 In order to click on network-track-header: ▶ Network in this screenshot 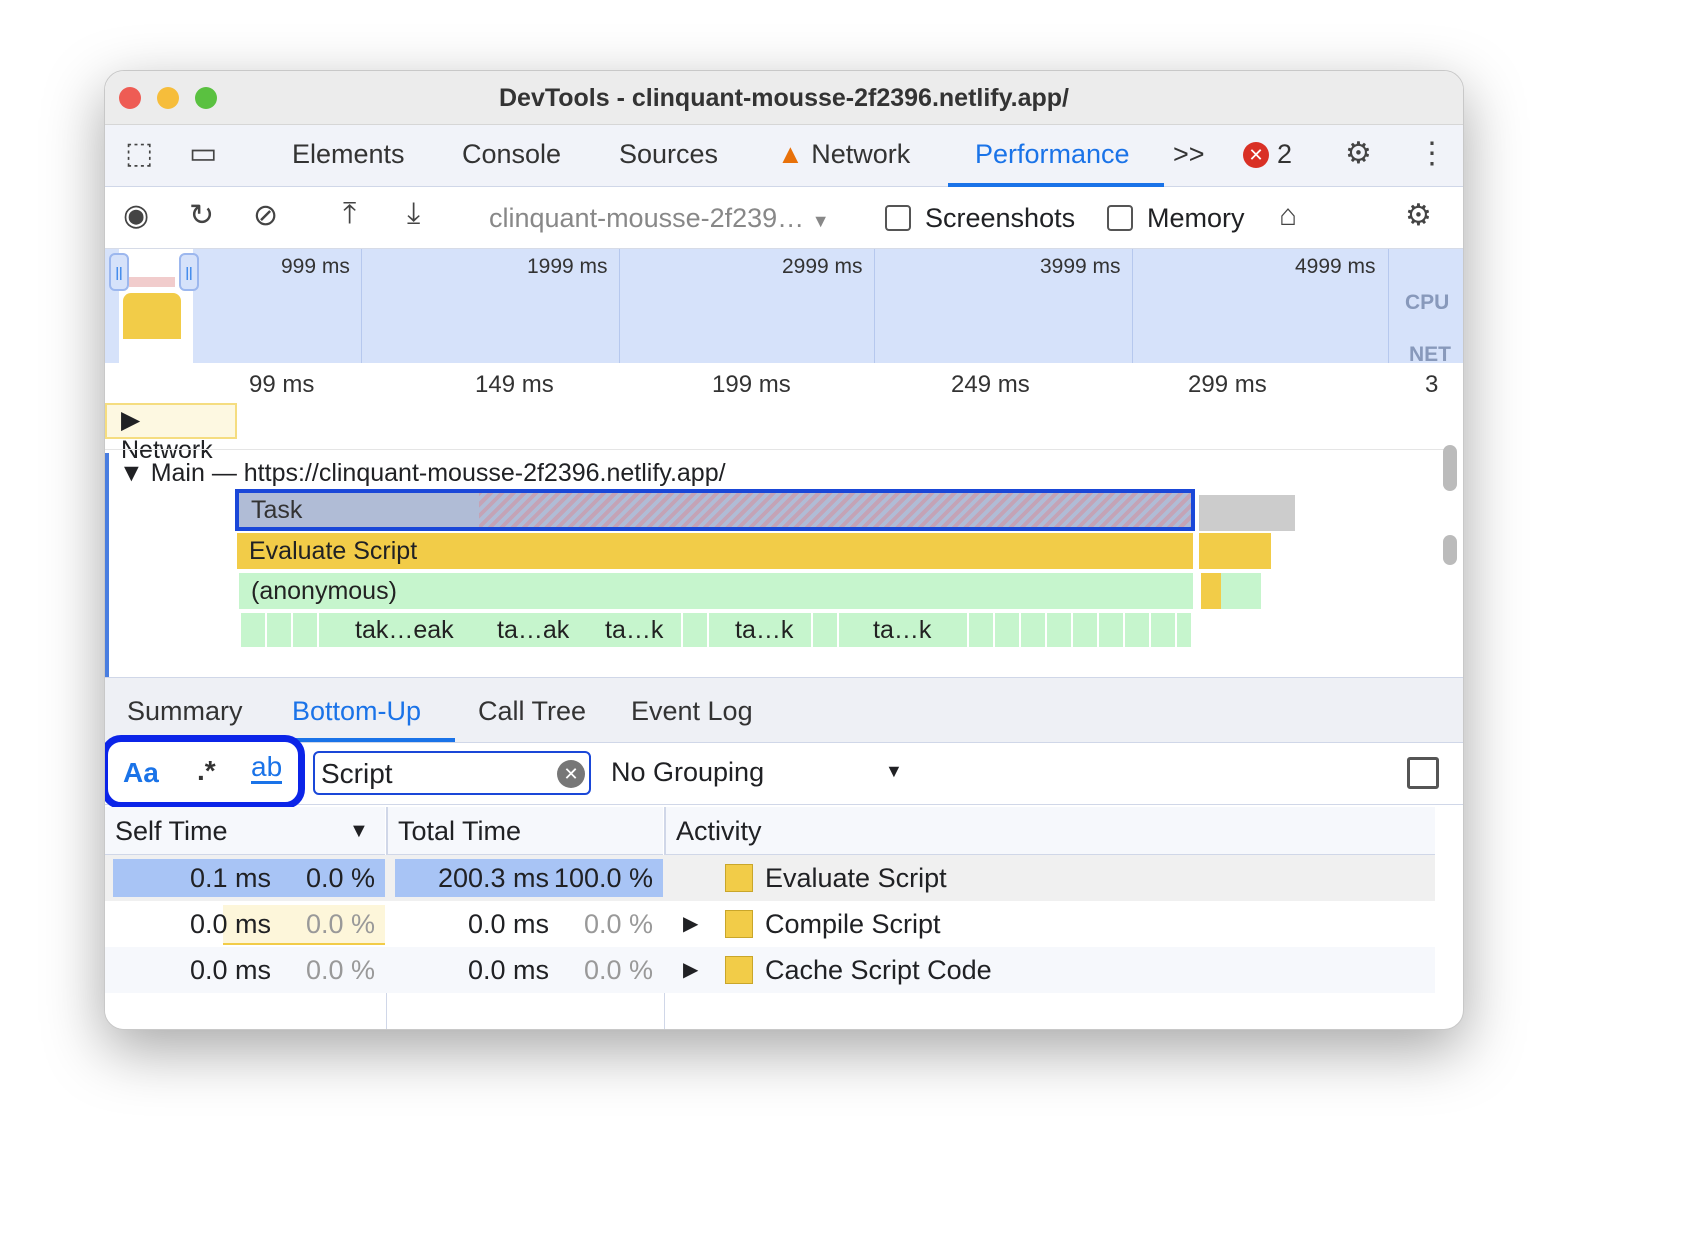, I will do `click(171, 433)`.